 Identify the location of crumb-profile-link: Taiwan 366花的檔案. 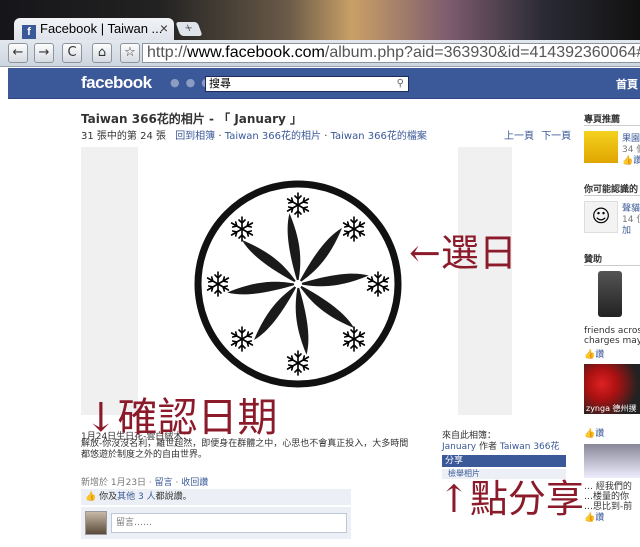
(379, 136).